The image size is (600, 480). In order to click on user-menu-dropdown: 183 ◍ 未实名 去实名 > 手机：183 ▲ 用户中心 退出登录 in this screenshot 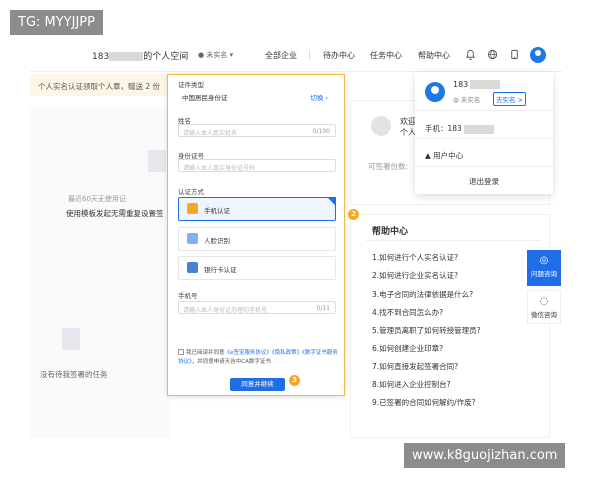, I will do `click(484, 133)`.